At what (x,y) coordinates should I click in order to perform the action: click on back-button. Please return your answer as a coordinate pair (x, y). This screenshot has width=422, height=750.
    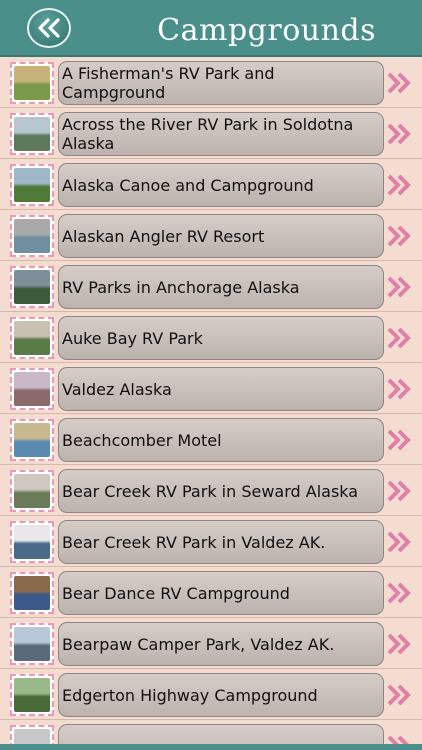
    Looking at the image, I should click on (49, 28).